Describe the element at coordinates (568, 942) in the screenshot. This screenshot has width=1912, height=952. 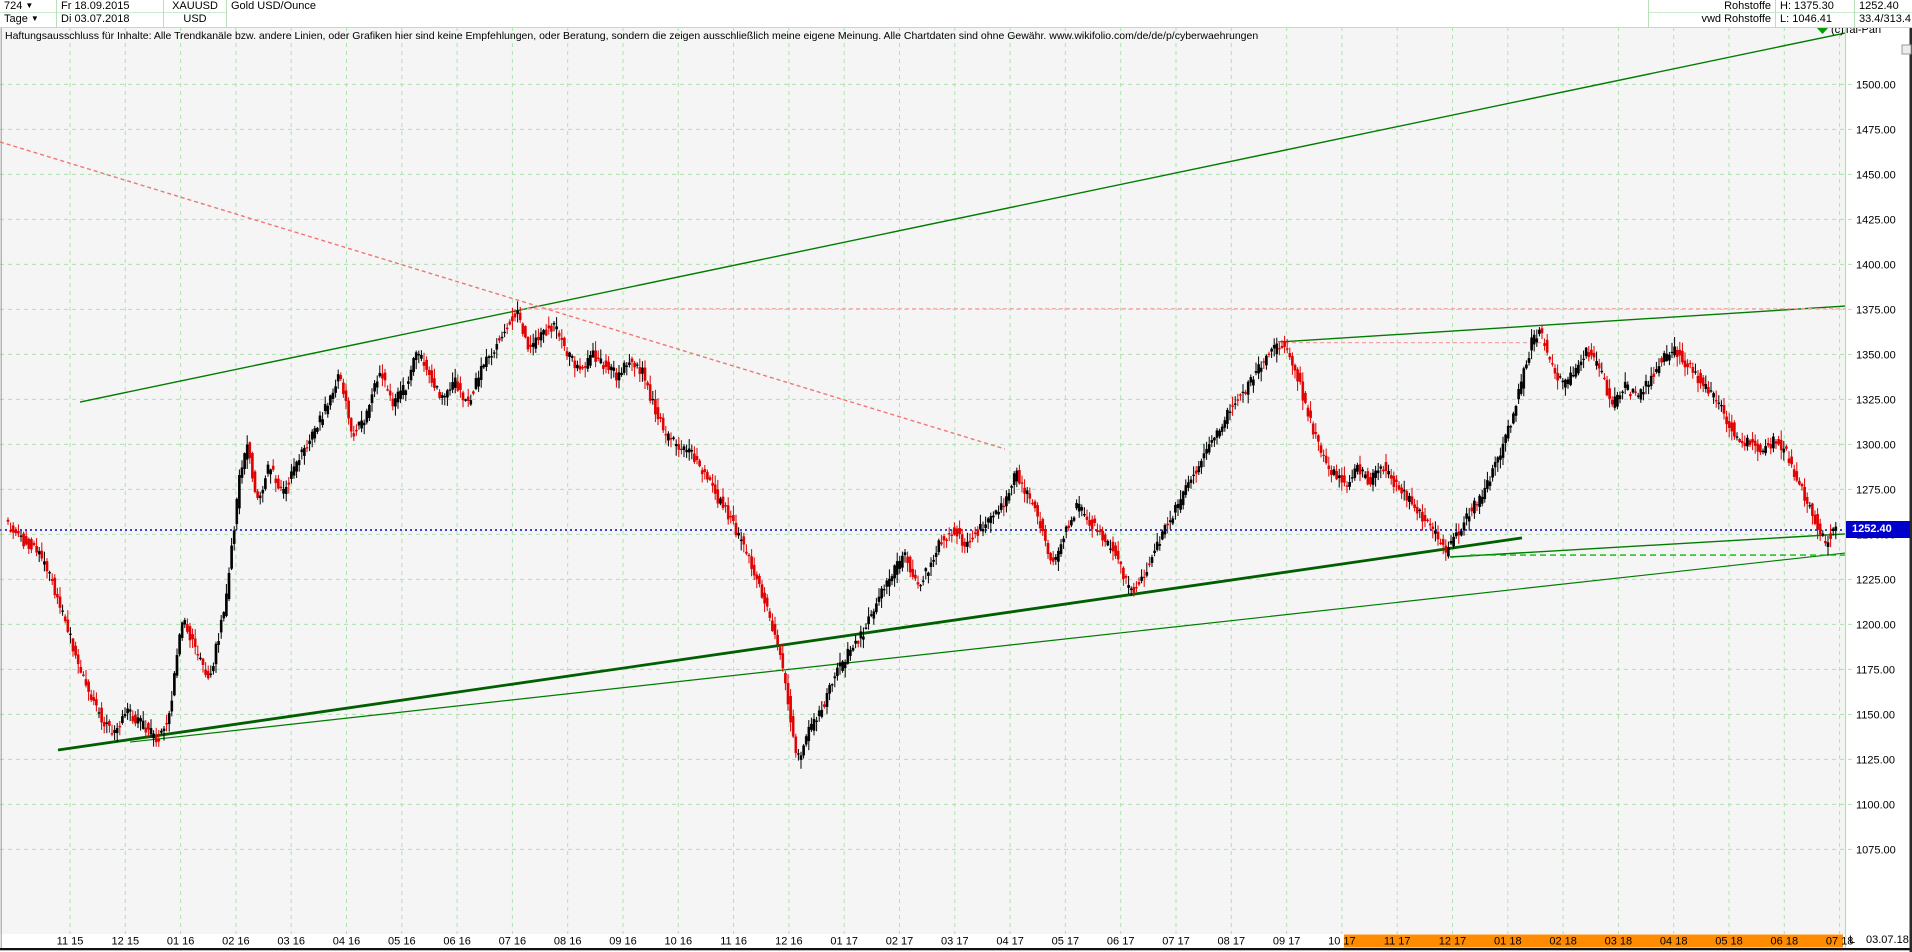
I see `date-axis-label: 08 16` at that location.